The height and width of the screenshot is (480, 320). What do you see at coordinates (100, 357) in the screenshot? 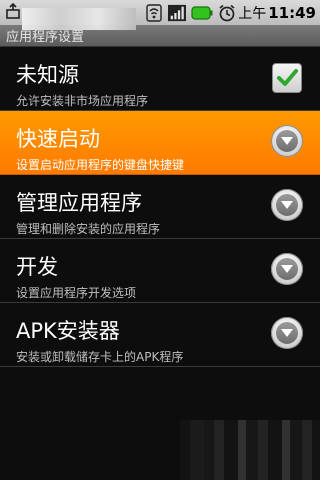
I see `setting-subtitle: 安装或卸载储存卡上的APK程序` at bounding box center [100, 357].